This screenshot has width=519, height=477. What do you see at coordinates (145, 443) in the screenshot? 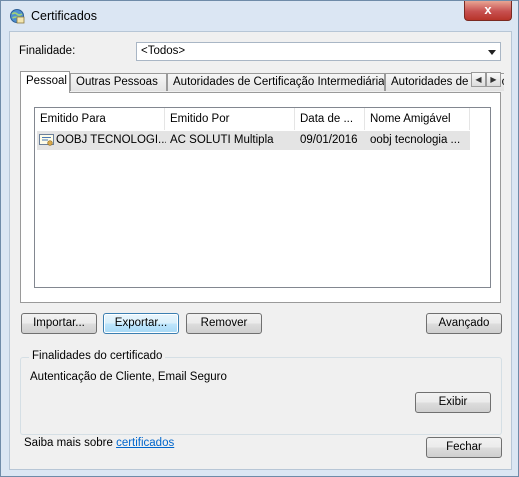
I see `certificates-link: certificados` at bounding box center [145, 443].